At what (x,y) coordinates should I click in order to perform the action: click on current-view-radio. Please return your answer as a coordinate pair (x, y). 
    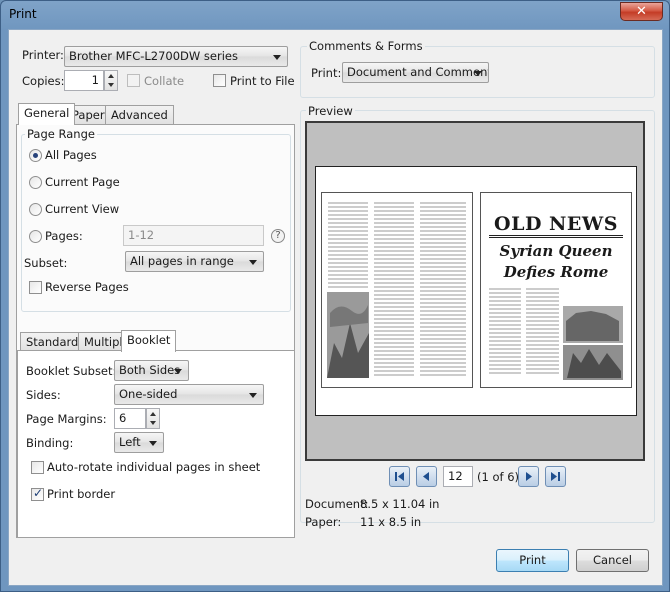
    Looking at the image, I should click on (35, 209).